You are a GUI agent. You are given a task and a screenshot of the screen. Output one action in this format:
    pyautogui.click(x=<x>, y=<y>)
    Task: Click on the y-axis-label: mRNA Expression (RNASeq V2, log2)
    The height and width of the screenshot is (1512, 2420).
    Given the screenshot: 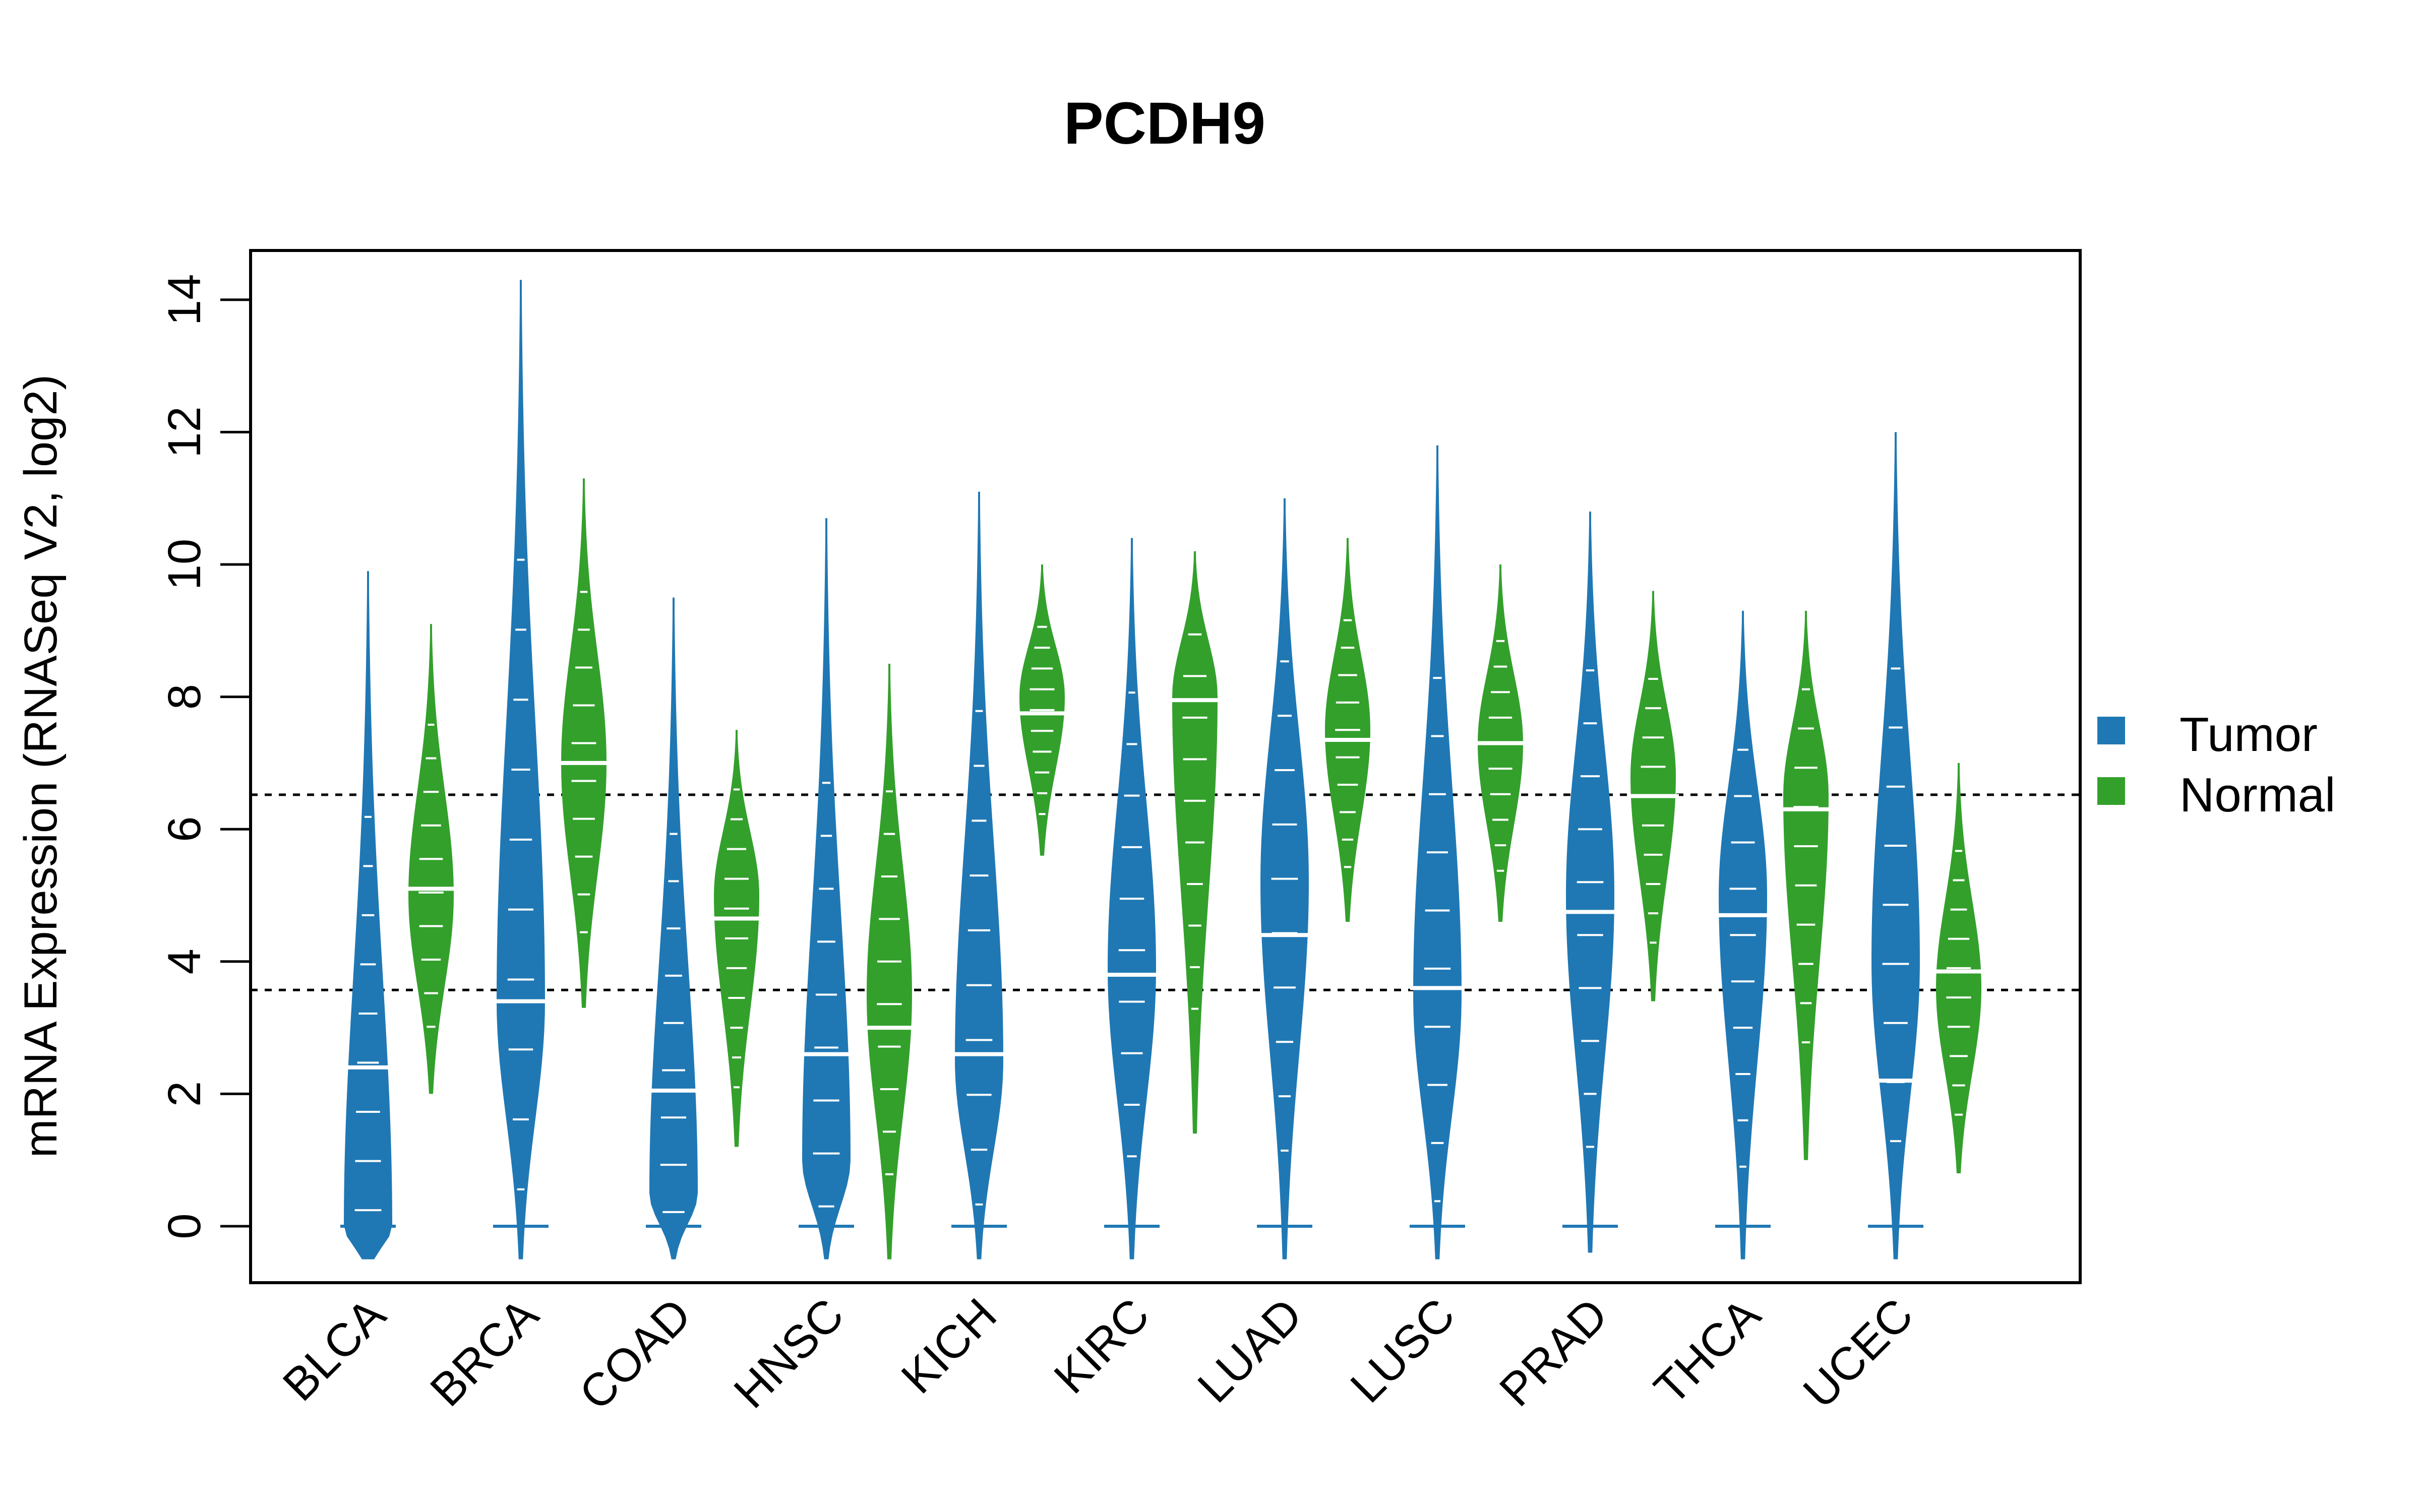 What is the action you would take?
    pyautogui.click(x=41, y=766)
    